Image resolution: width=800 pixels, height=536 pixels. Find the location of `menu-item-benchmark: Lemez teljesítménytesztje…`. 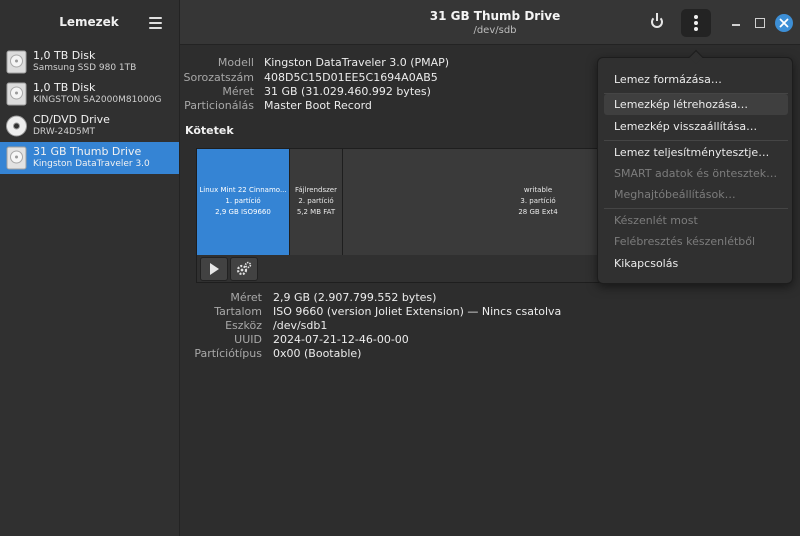

menu-item-benchmark: Lemez teljesítménytesztje… is located at coordinates (696, 152).